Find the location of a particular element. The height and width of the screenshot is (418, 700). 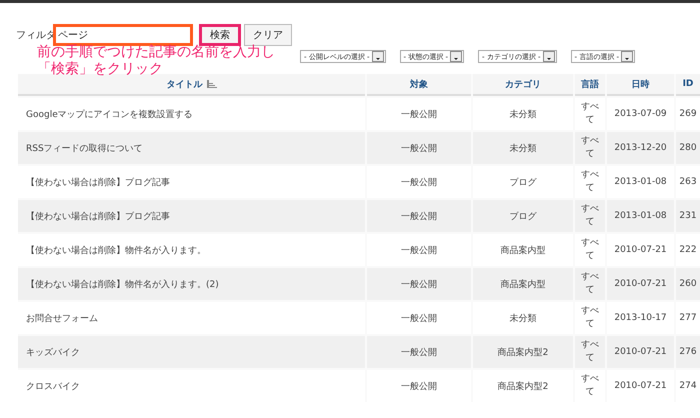

clear-button: クリア is located at coordinates (268, 35).